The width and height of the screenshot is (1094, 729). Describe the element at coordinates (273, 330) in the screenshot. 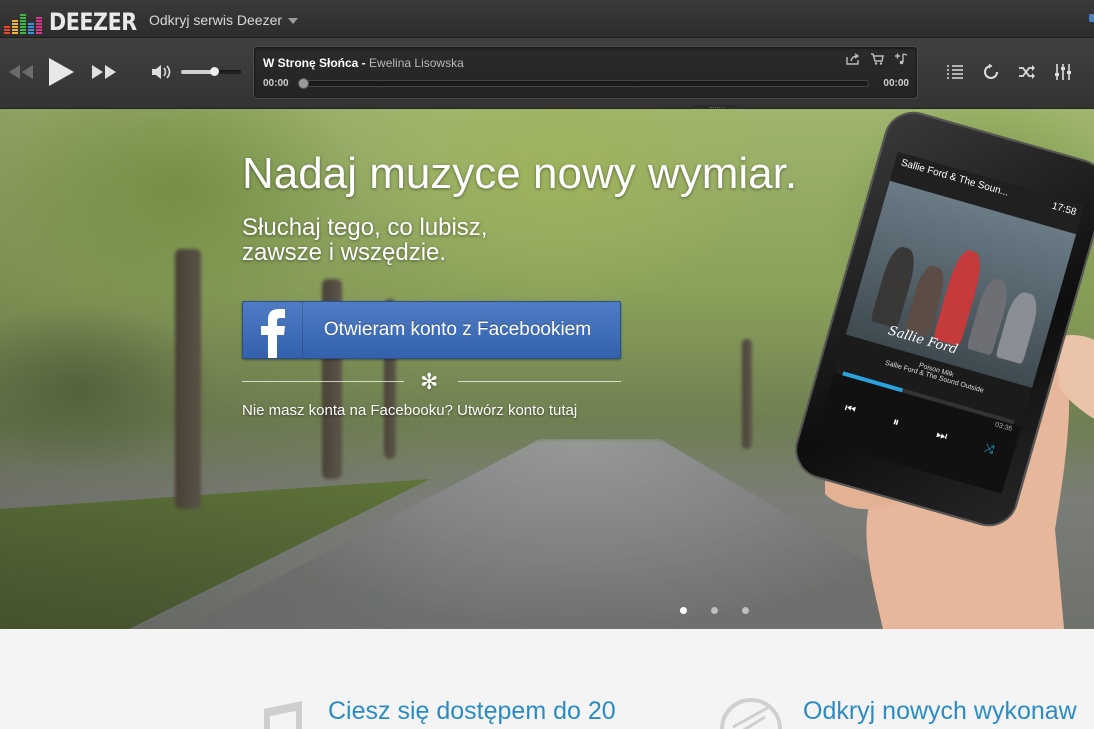

I see `facebook-icon` at that location.